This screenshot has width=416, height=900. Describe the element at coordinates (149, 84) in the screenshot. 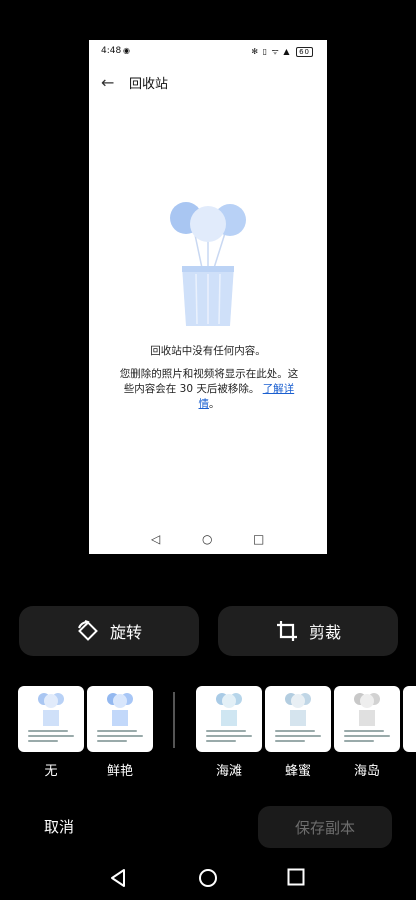

I see `preview-title: 回收站` at that location.